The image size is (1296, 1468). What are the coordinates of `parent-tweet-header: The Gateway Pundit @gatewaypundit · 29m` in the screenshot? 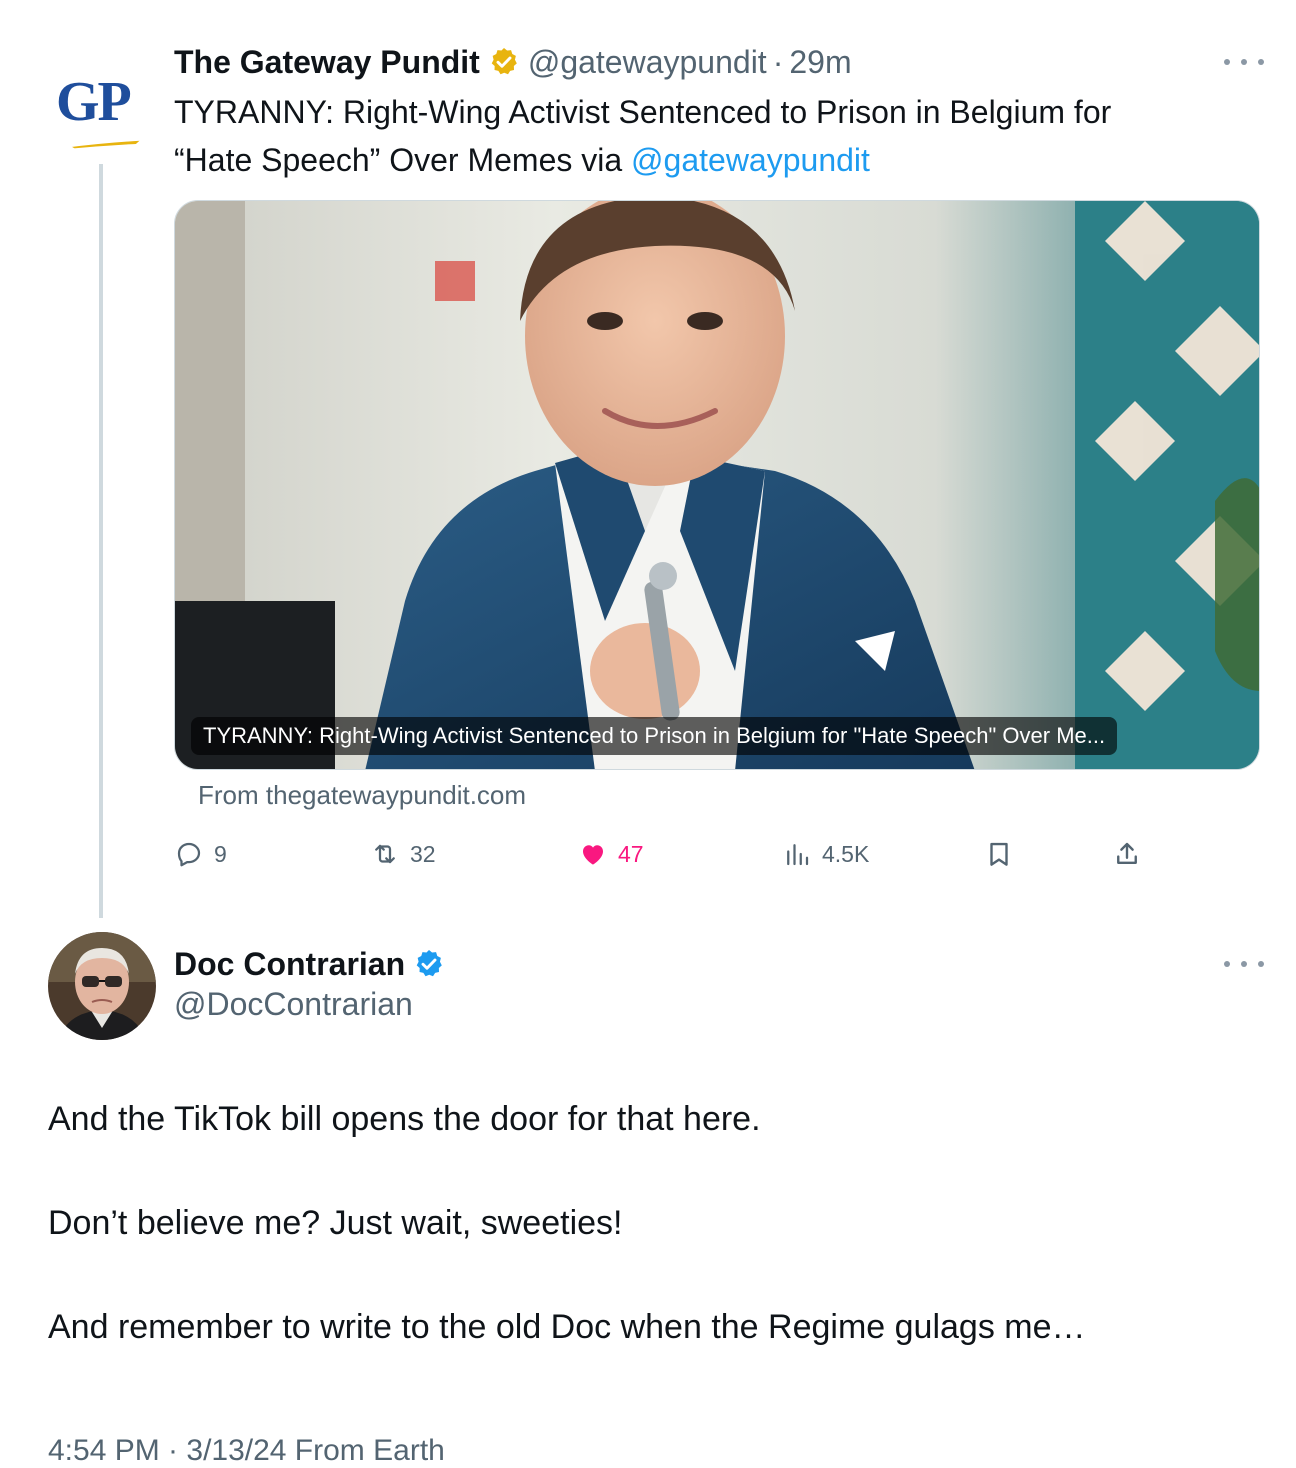 It's located at (513, 62).